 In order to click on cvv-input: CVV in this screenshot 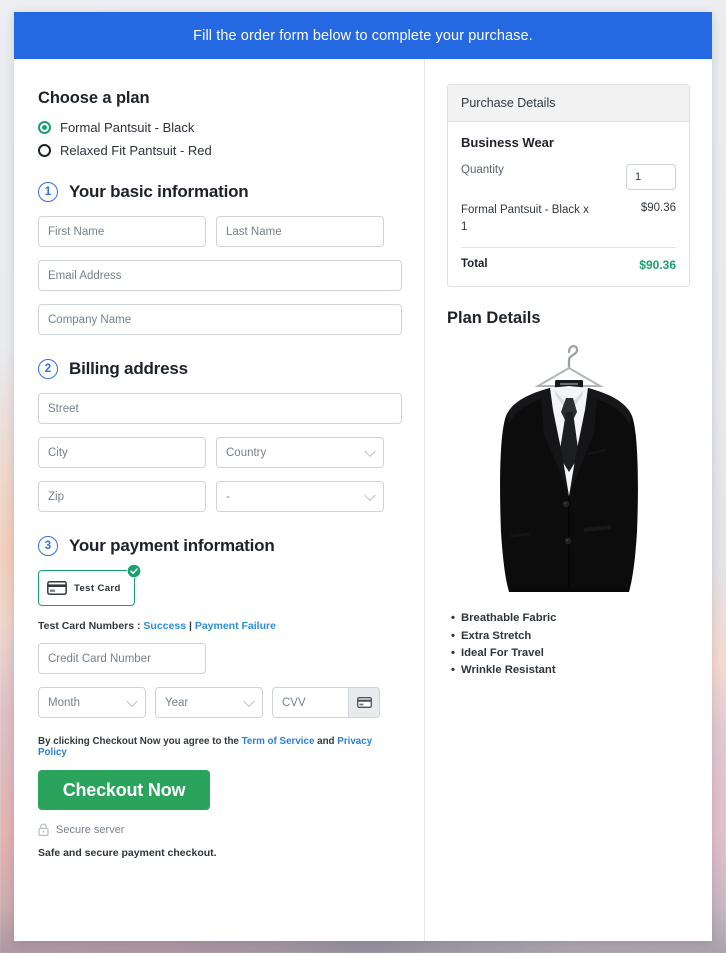, I will do `click(310, 703)`.